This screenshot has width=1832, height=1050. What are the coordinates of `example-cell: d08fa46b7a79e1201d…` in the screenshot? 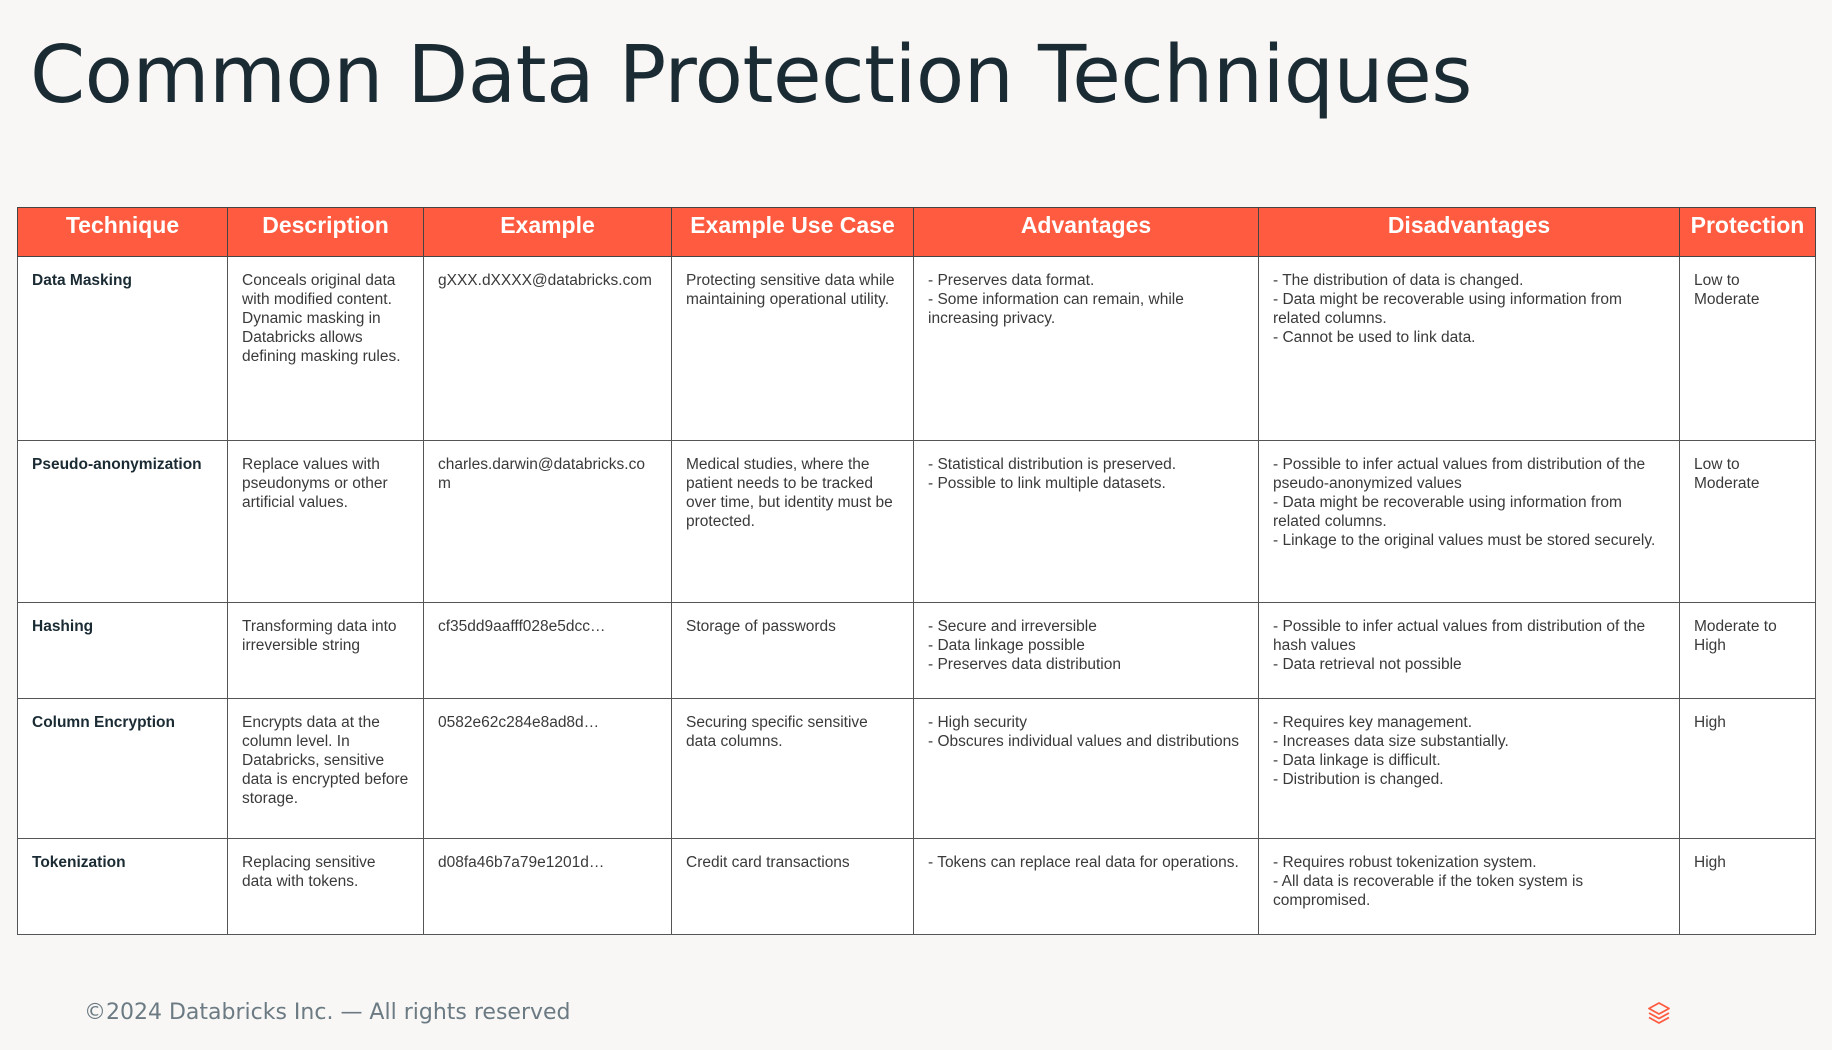 It's located at (547, 886).